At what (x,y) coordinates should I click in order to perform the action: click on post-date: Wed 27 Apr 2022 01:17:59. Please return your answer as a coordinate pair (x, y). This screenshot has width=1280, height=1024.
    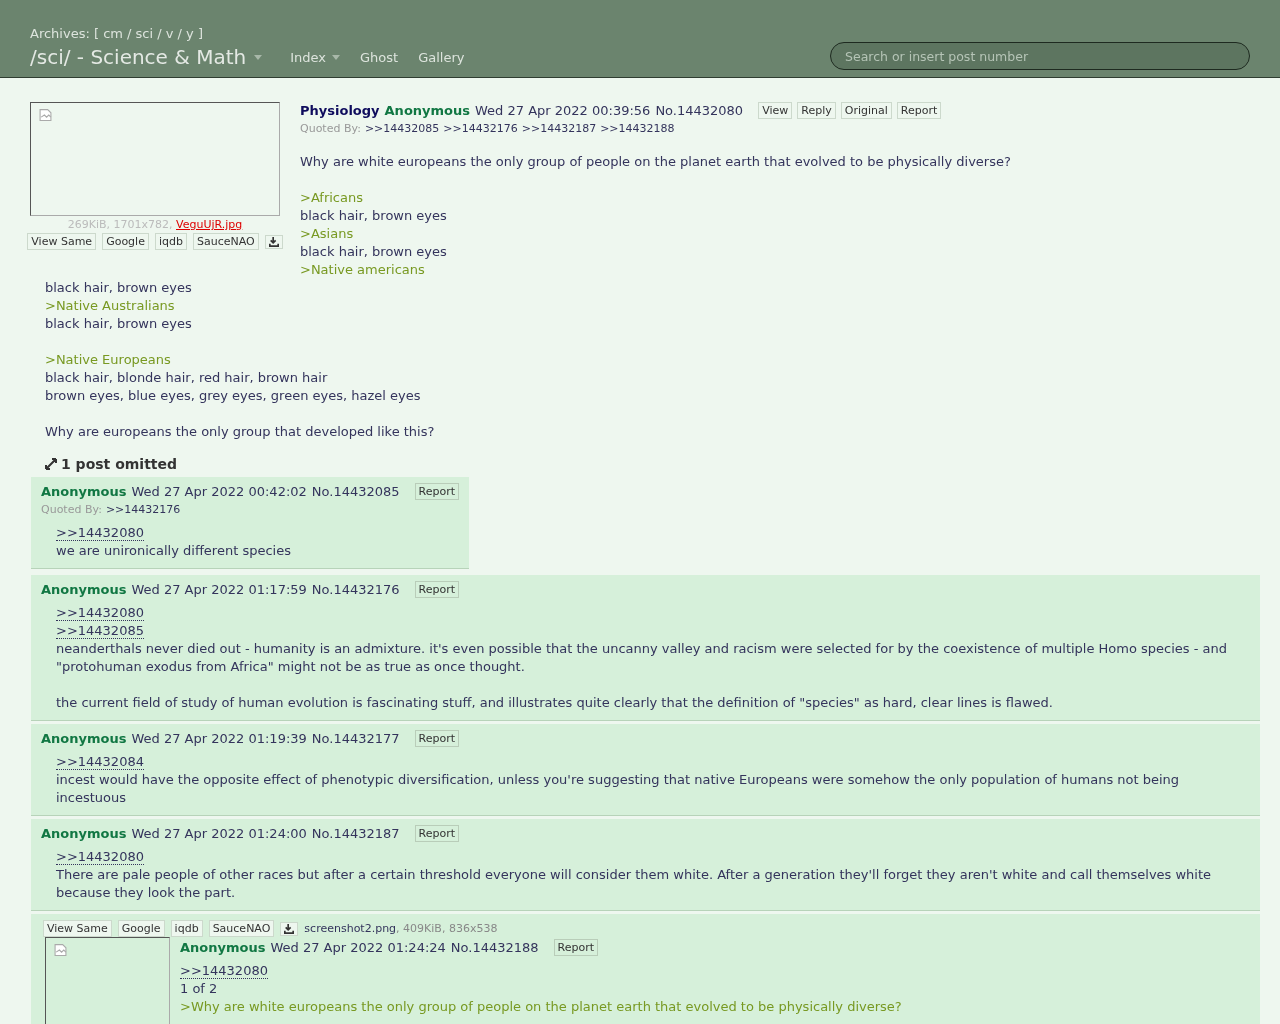
    Looking at the image, I should click on (219, 589).